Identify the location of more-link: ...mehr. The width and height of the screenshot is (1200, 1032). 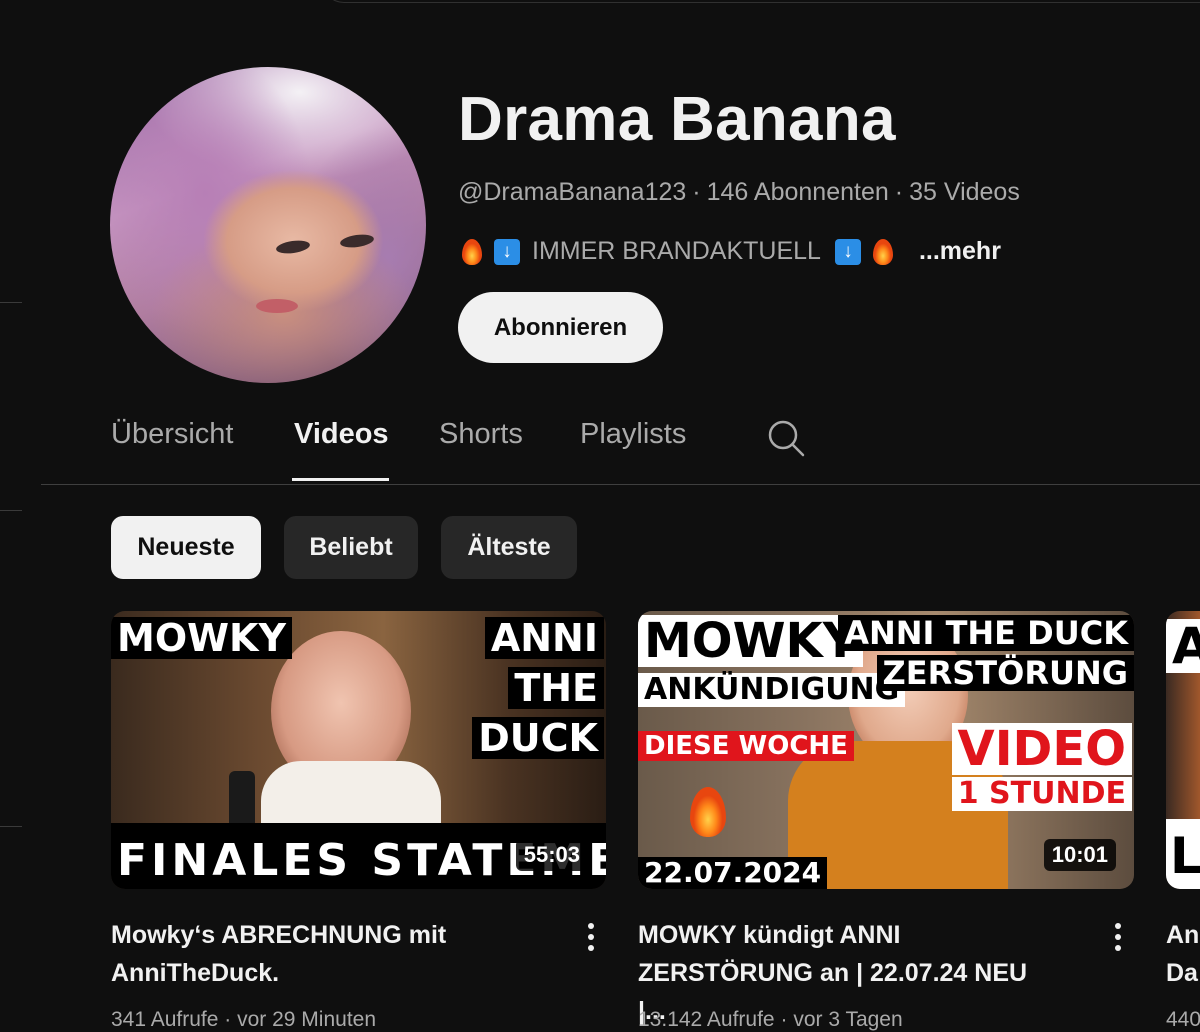
(960, 251).